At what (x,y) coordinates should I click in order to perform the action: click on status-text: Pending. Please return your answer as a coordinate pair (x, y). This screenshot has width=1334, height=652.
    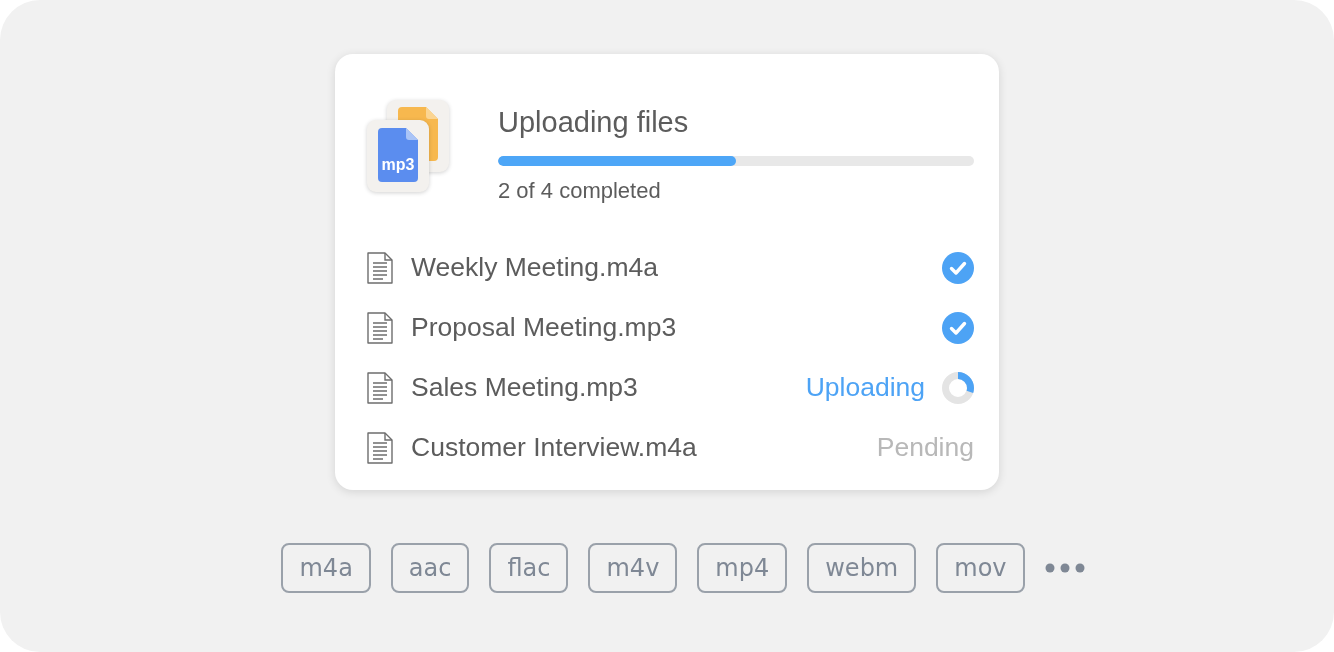
    Looking at the image, I should click on (925, 448).